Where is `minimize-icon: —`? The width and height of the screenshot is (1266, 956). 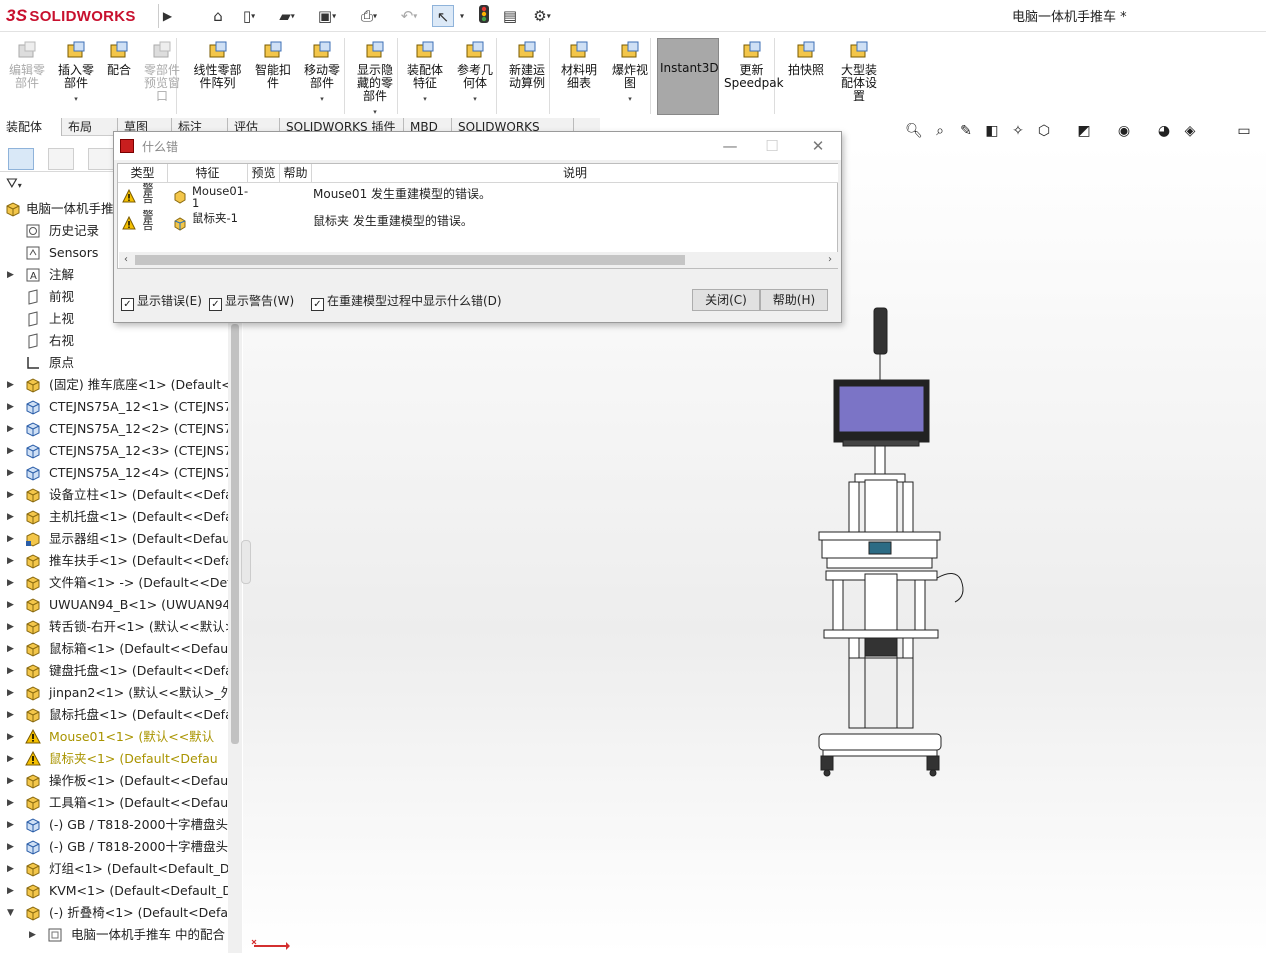 minimize-icon: — is located at coordinates (730, 146).